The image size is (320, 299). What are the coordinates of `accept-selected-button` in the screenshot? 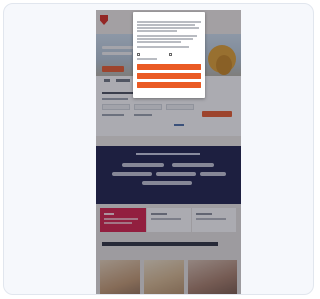 It's located at (169, 76).